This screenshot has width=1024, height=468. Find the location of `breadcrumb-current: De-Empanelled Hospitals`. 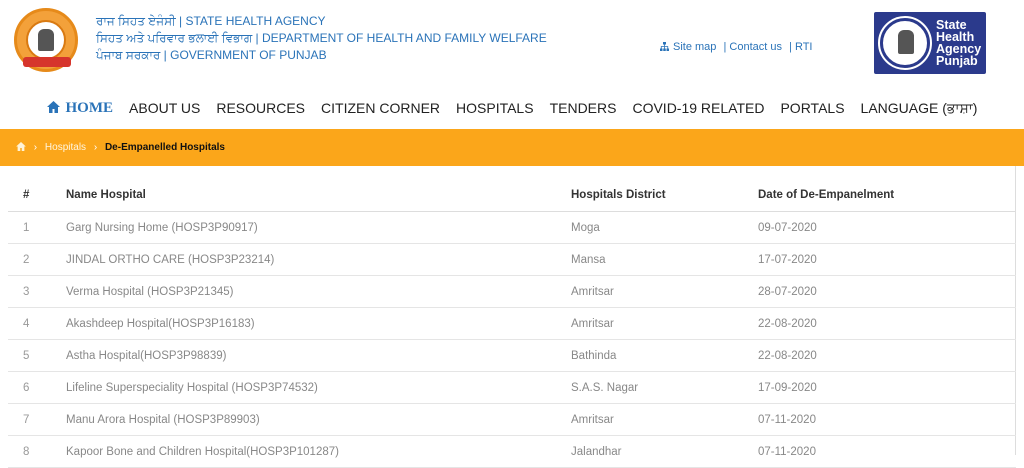

breadcrumb-current: De-Empanelled Hospitals is located at coordinates (164, 147).